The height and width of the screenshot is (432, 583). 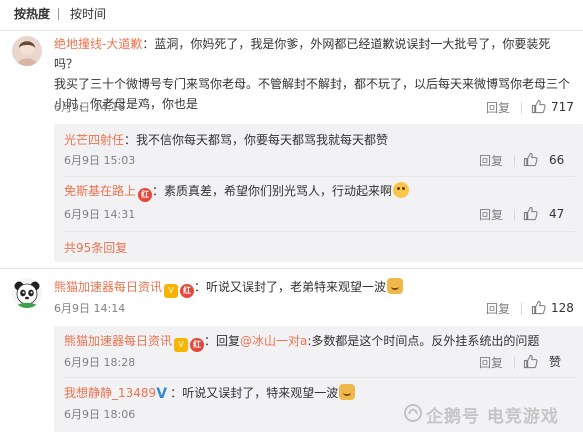 I want to click on watermark-logo-icon, so click(x=413, y=413).